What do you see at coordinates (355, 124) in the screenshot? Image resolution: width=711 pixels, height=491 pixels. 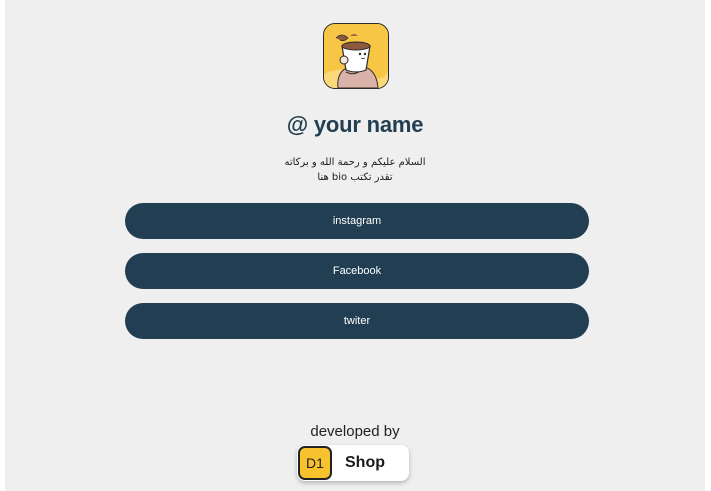 I see `profile-username: @ your name` at bounding box center [355, 124].